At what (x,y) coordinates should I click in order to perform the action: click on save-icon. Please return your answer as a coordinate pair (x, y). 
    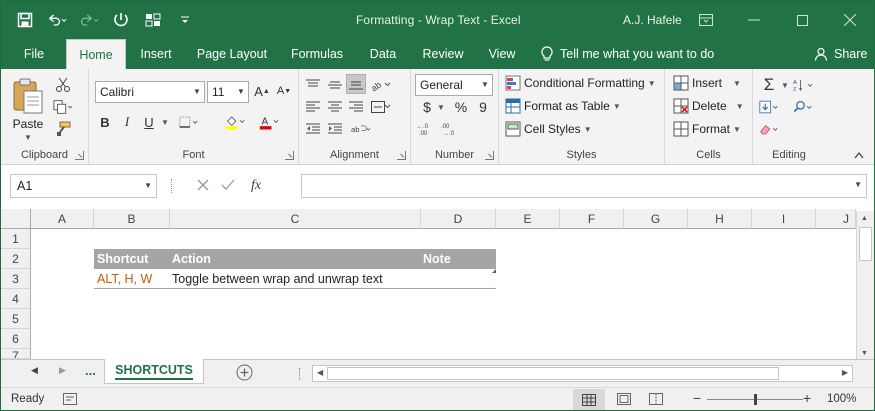
    Looking at the image, I should click on (25, 20).